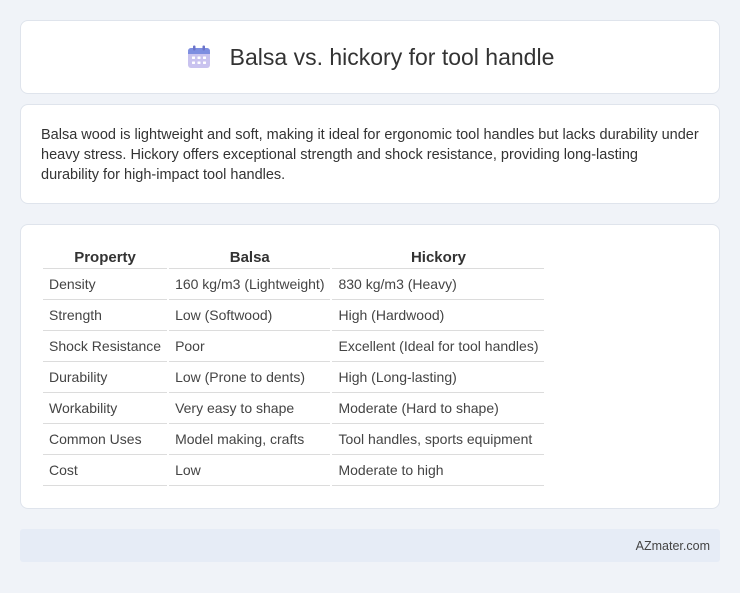 The width and height of the screenshot is (740, 593). What do you see at coordinates (105, 284) in the screenshot?
I see `cell-property: Density` at bounding box center [105, 284].